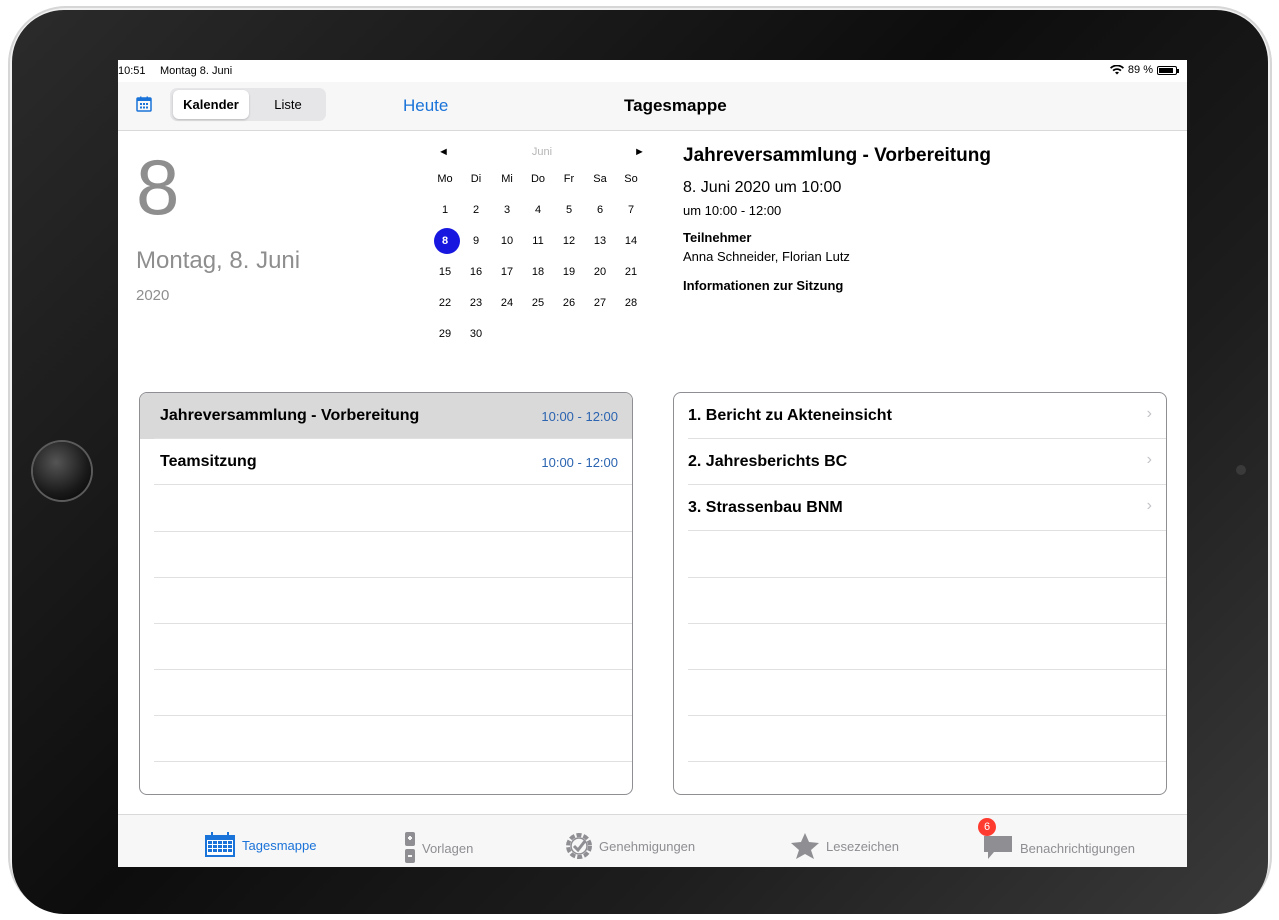 The width and height of the screenshot is (1279, 920). I want to click on calendar-month-label: Juni, so click(542, 152).